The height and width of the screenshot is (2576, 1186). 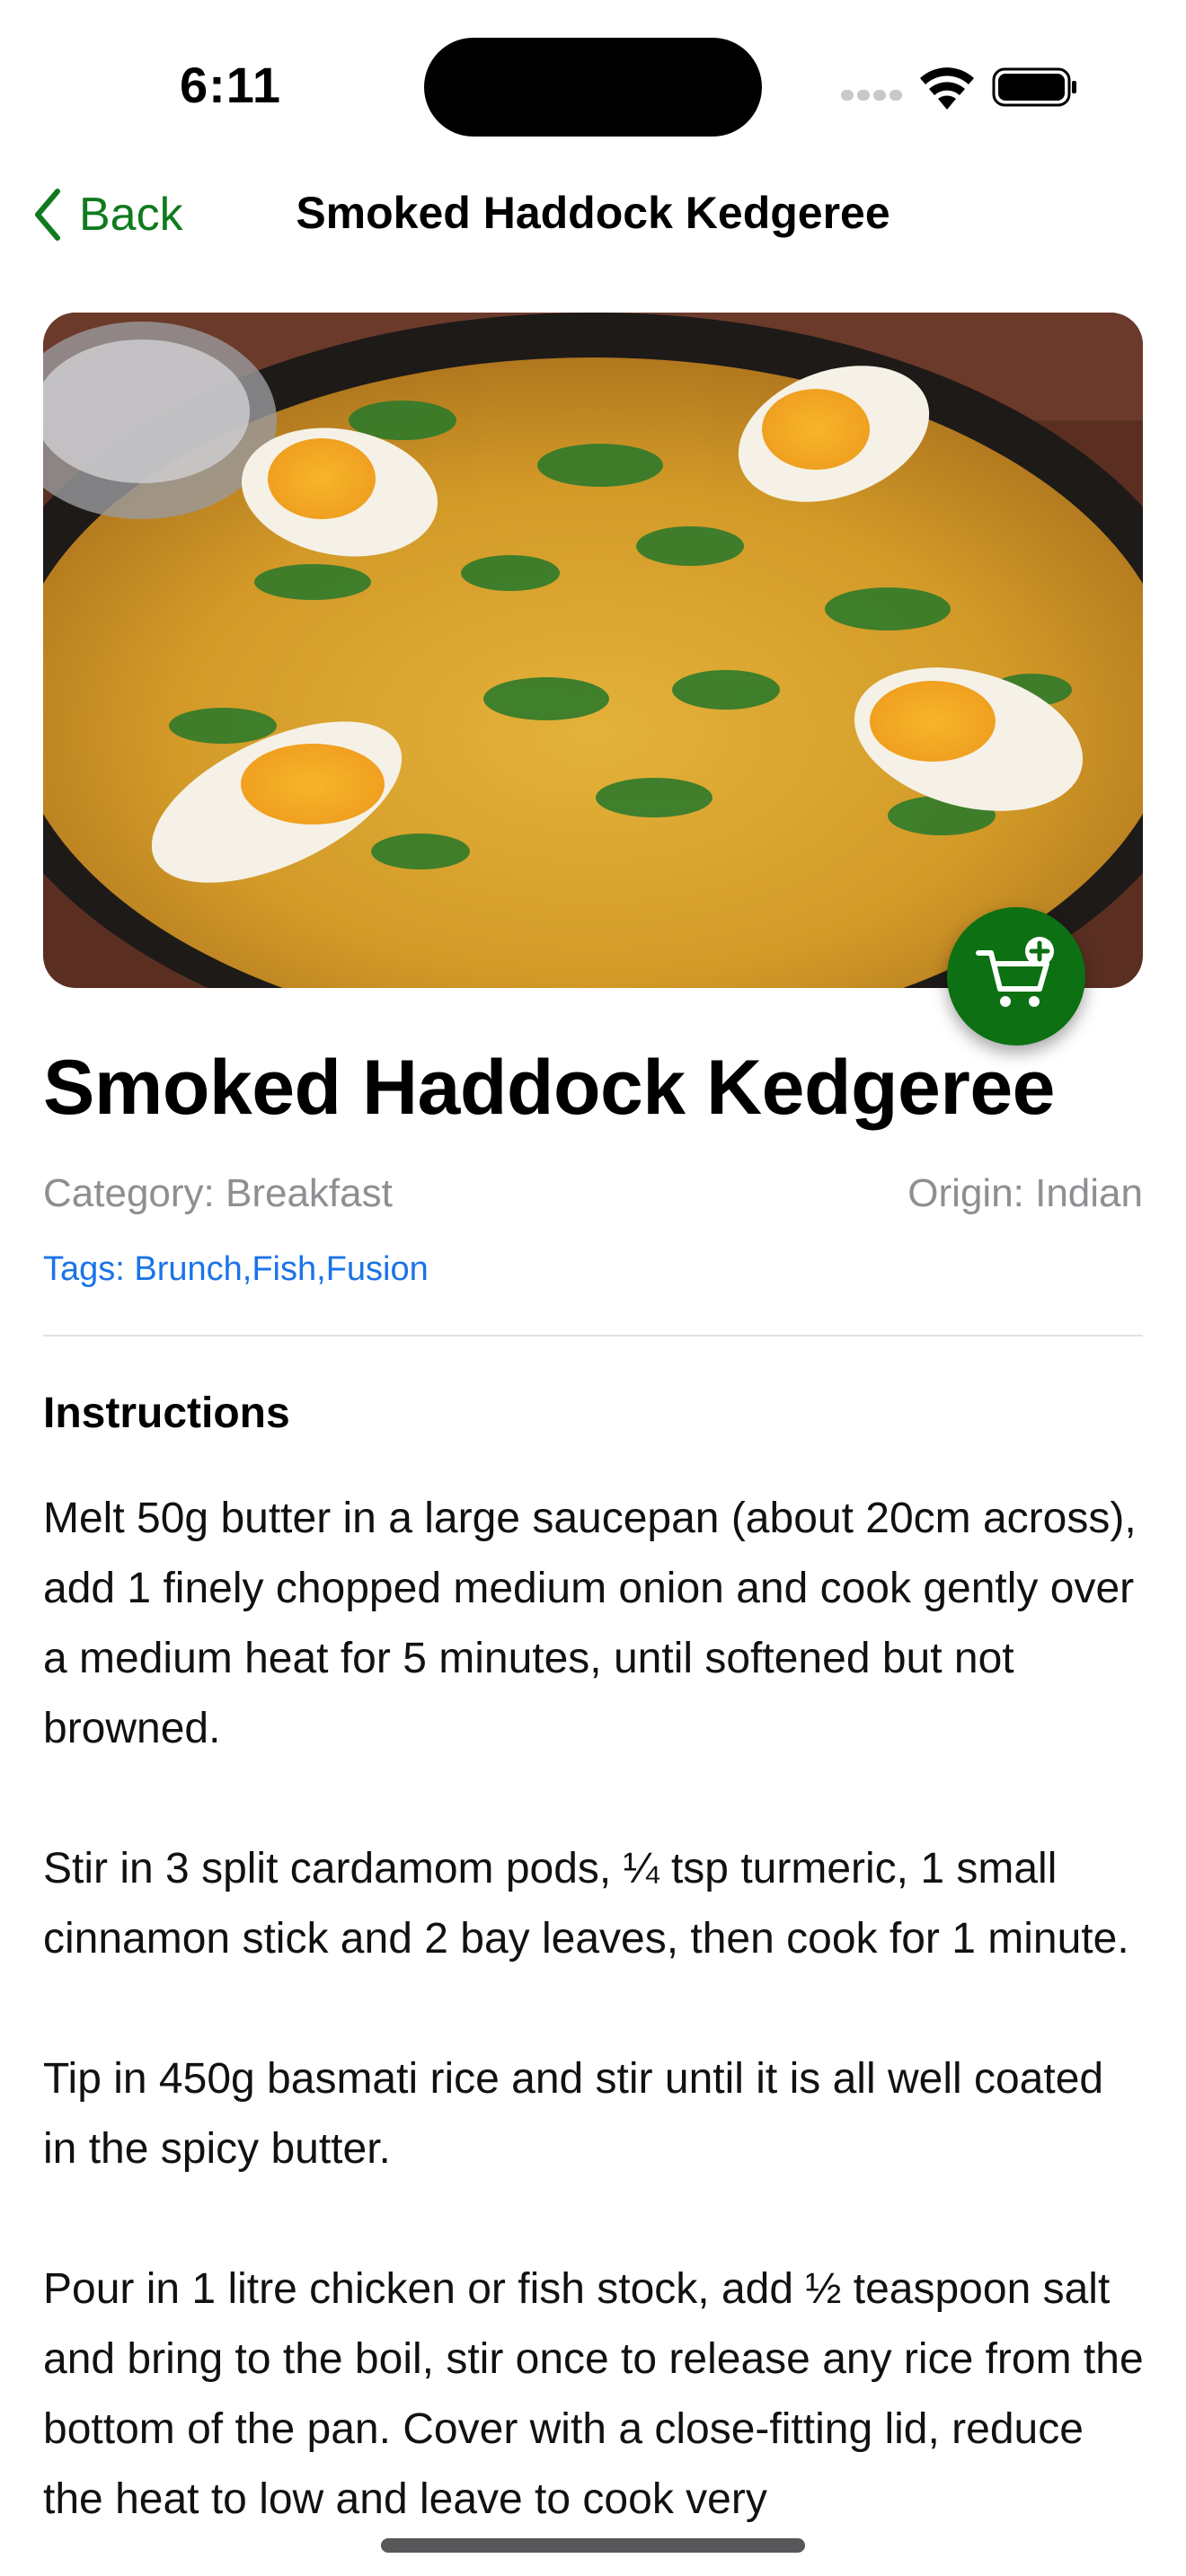 I want to click on wifi-icon, so click(x=947, y=88).